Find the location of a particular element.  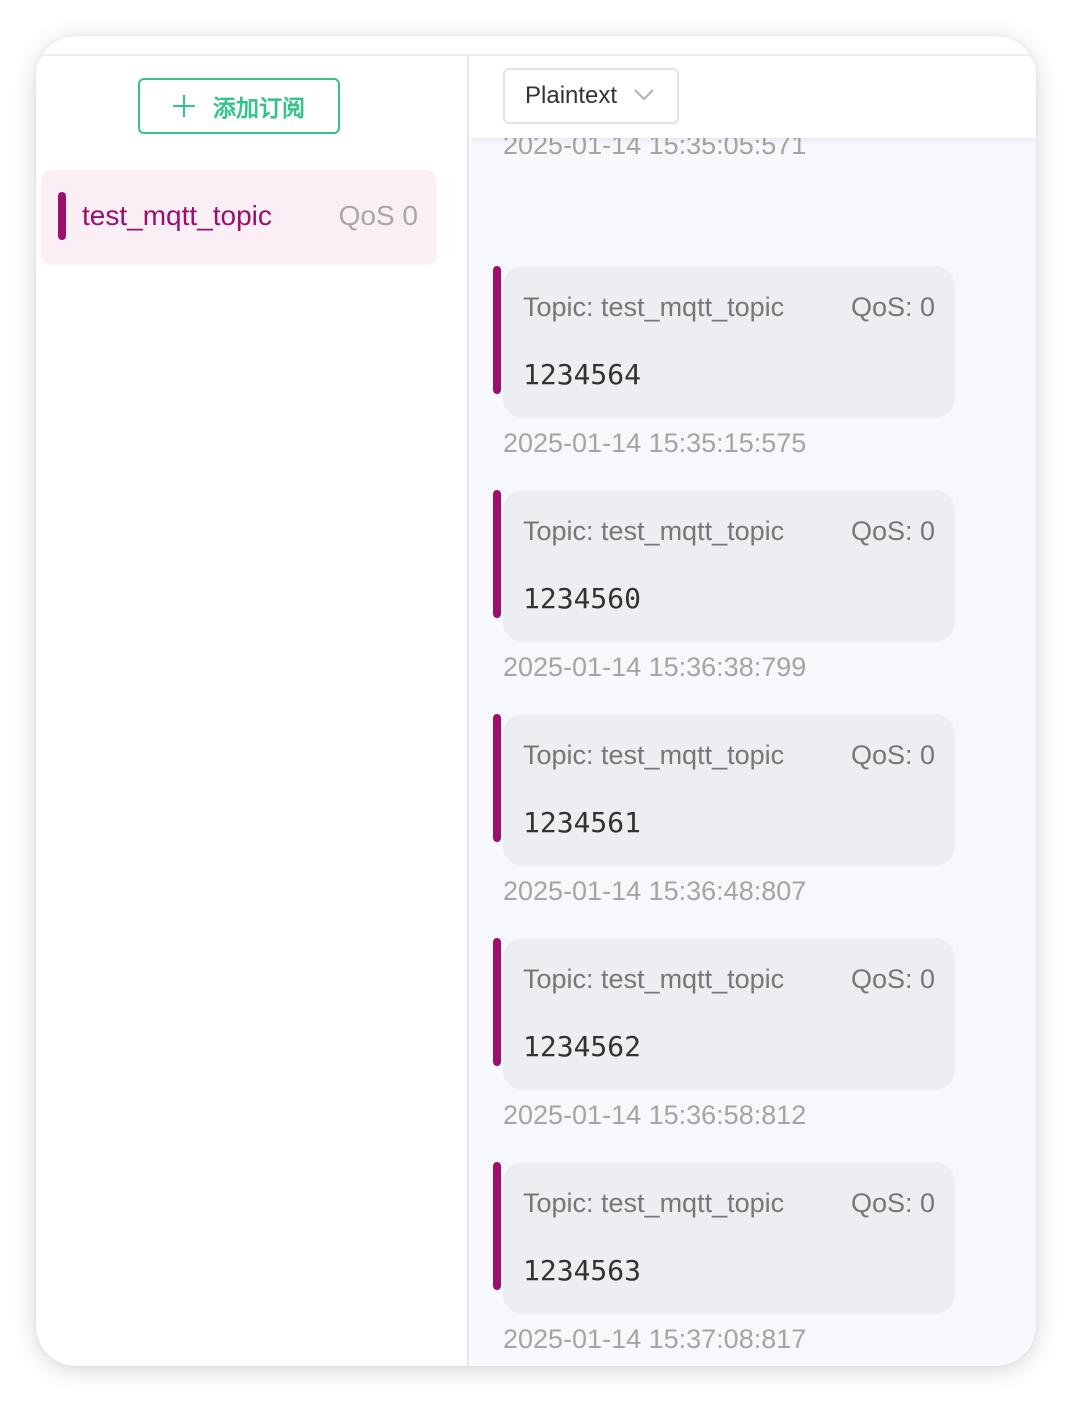

message-timestamp: 2025-01-14 15:37:08:817 is located at coordinates (655, 1339).